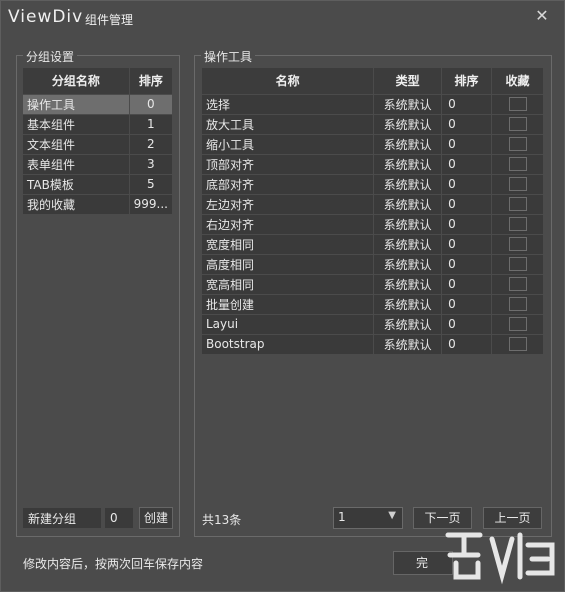 This screenshot has width=565, height=592. I want to click on group-row: 文本组件 2, so click(98, 144).